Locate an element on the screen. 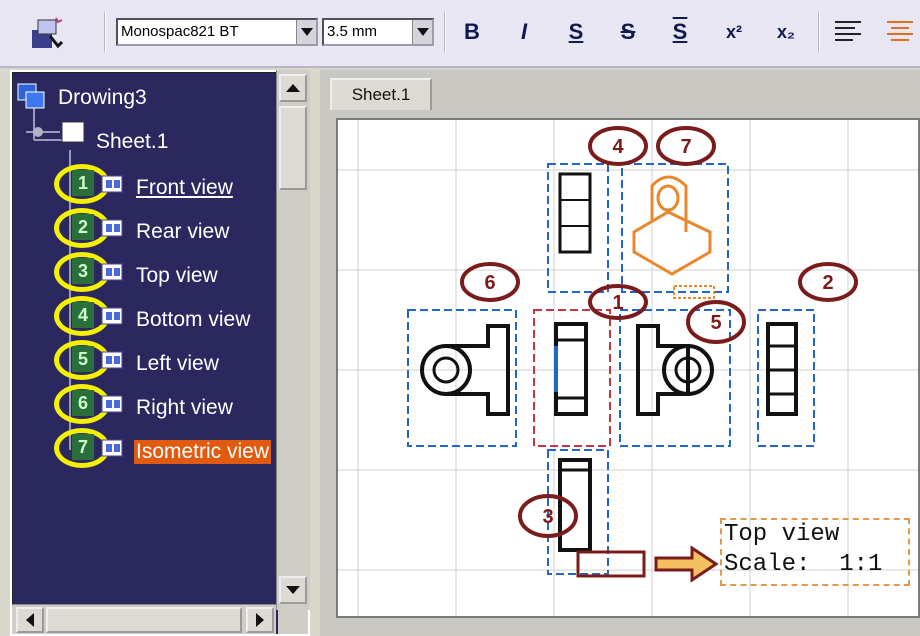  arrow-up-icon is located at coordinates (293, 88).